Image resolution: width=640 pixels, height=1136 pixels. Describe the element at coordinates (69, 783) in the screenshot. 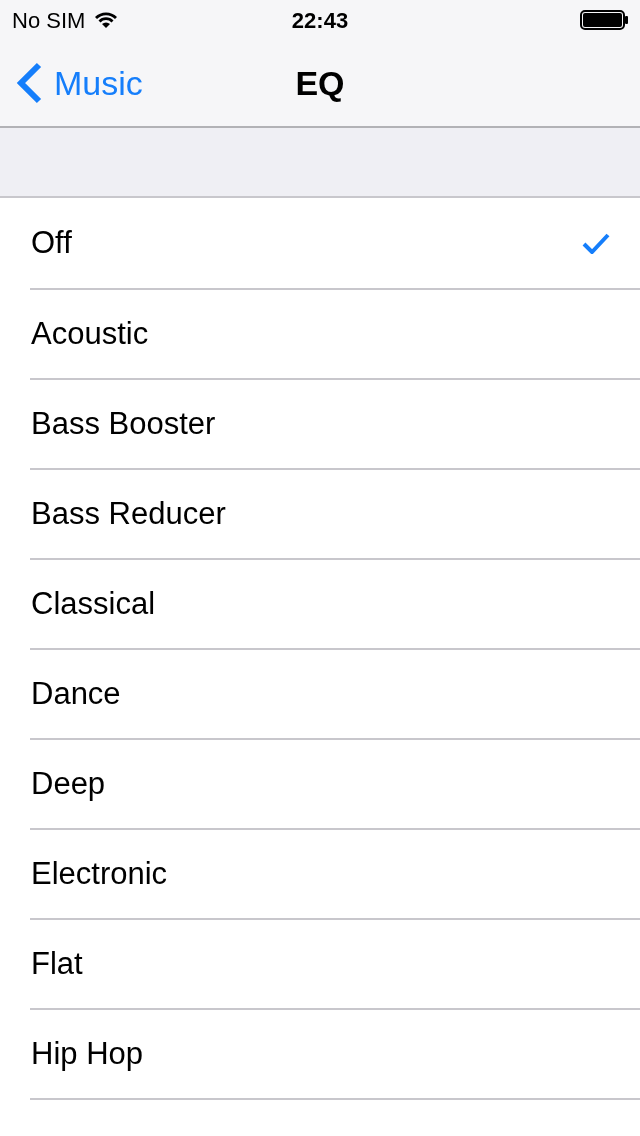

I see `preset-label: Deep` at that location.